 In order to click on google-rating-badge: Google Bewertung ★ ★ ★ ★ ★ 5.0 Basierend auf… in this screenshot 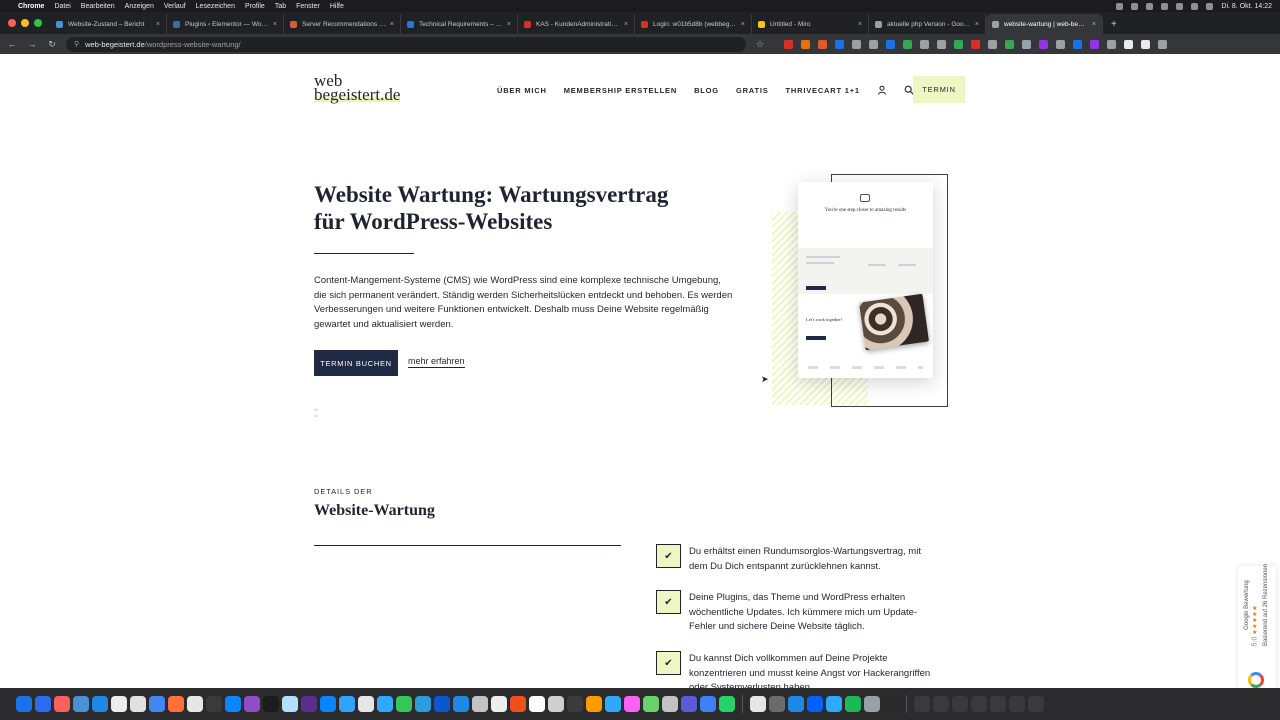, I will do `click(1257, 626)`.